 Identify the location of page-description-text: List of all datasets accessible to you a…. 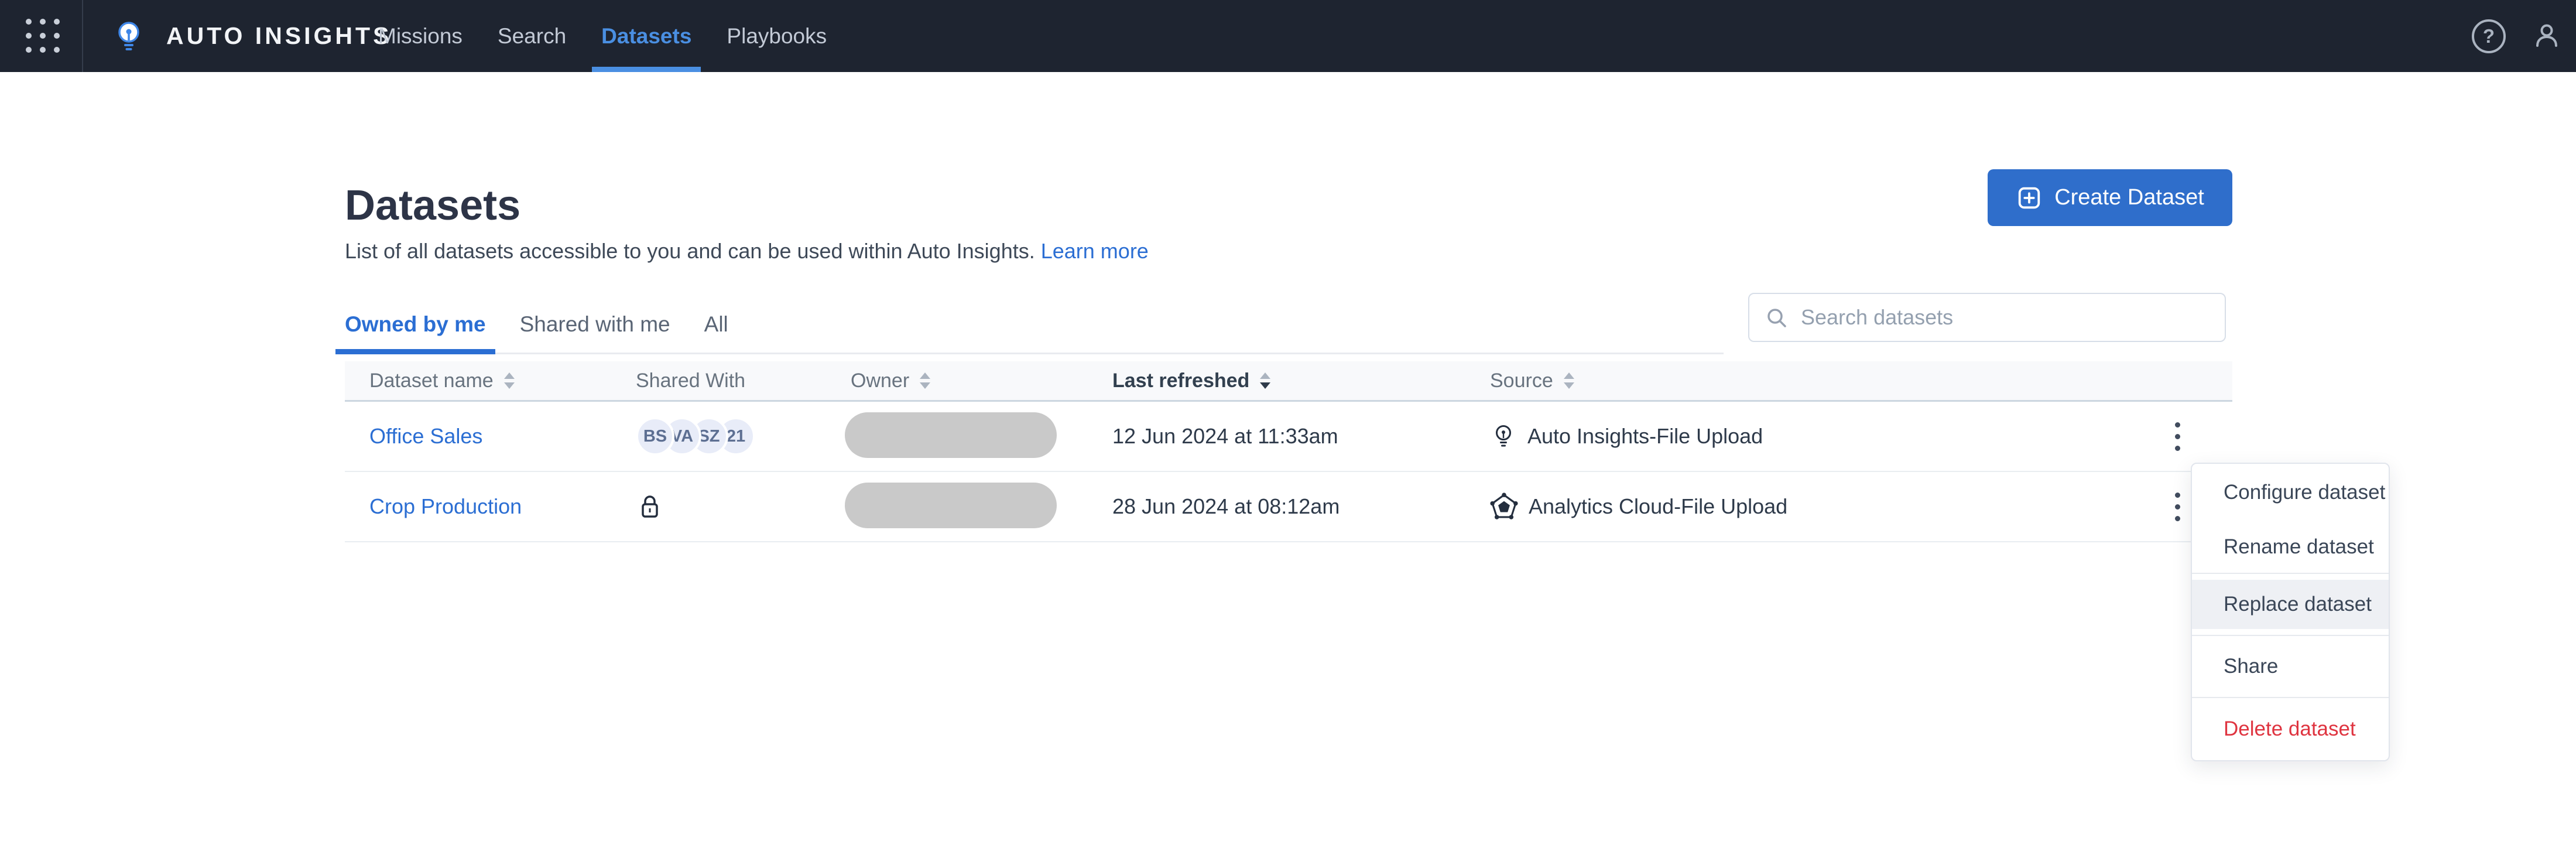
(690, 251).